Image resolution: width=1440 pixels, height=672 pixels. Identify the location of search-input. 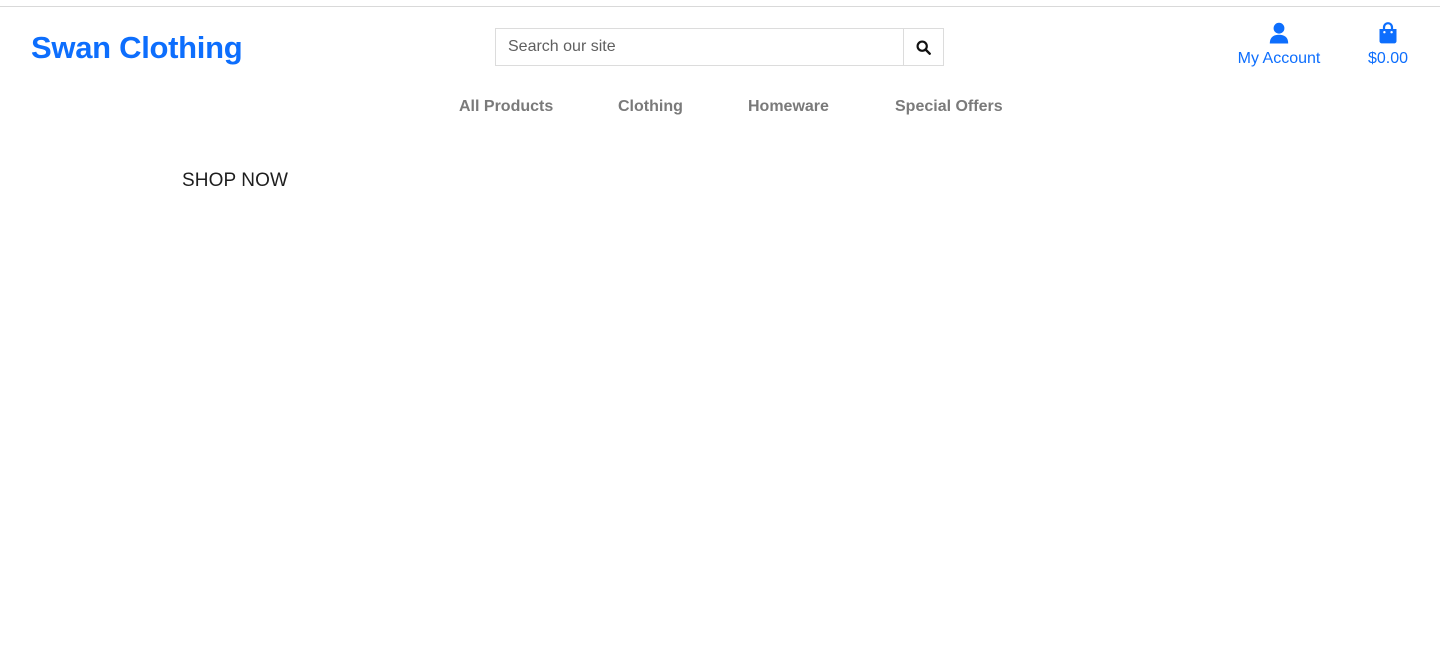
(699, 47).